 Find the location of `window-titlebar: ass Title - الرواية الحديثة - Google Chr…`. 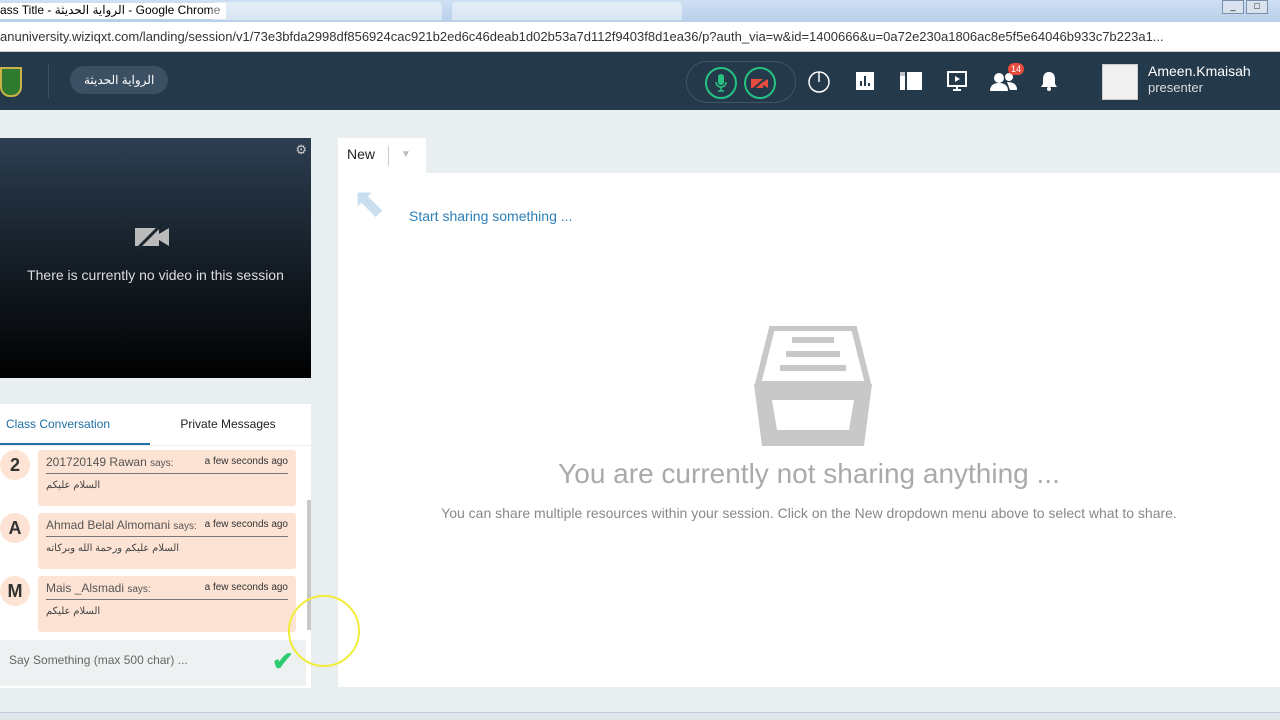

window-titlebar: ass Title - الرواية الحديثة - Google Chr… is located at coordinates (640, 11).